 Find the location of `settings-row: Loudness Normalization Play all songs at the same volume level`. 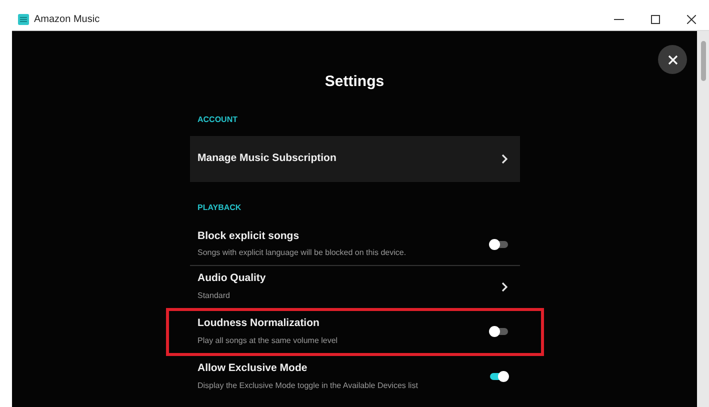

settings-row: Loudness Normalization Play all songs at the same volume level is located at coordinates (355, 331).